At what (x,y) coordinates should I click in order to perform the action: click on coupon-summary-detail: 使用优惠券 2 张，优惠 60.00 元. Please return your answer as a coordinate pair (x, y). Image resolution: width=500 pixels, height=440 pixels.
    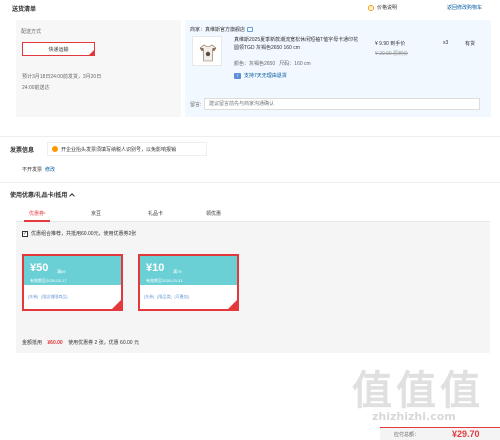
    Looking at the image, I should click on (103, 343).